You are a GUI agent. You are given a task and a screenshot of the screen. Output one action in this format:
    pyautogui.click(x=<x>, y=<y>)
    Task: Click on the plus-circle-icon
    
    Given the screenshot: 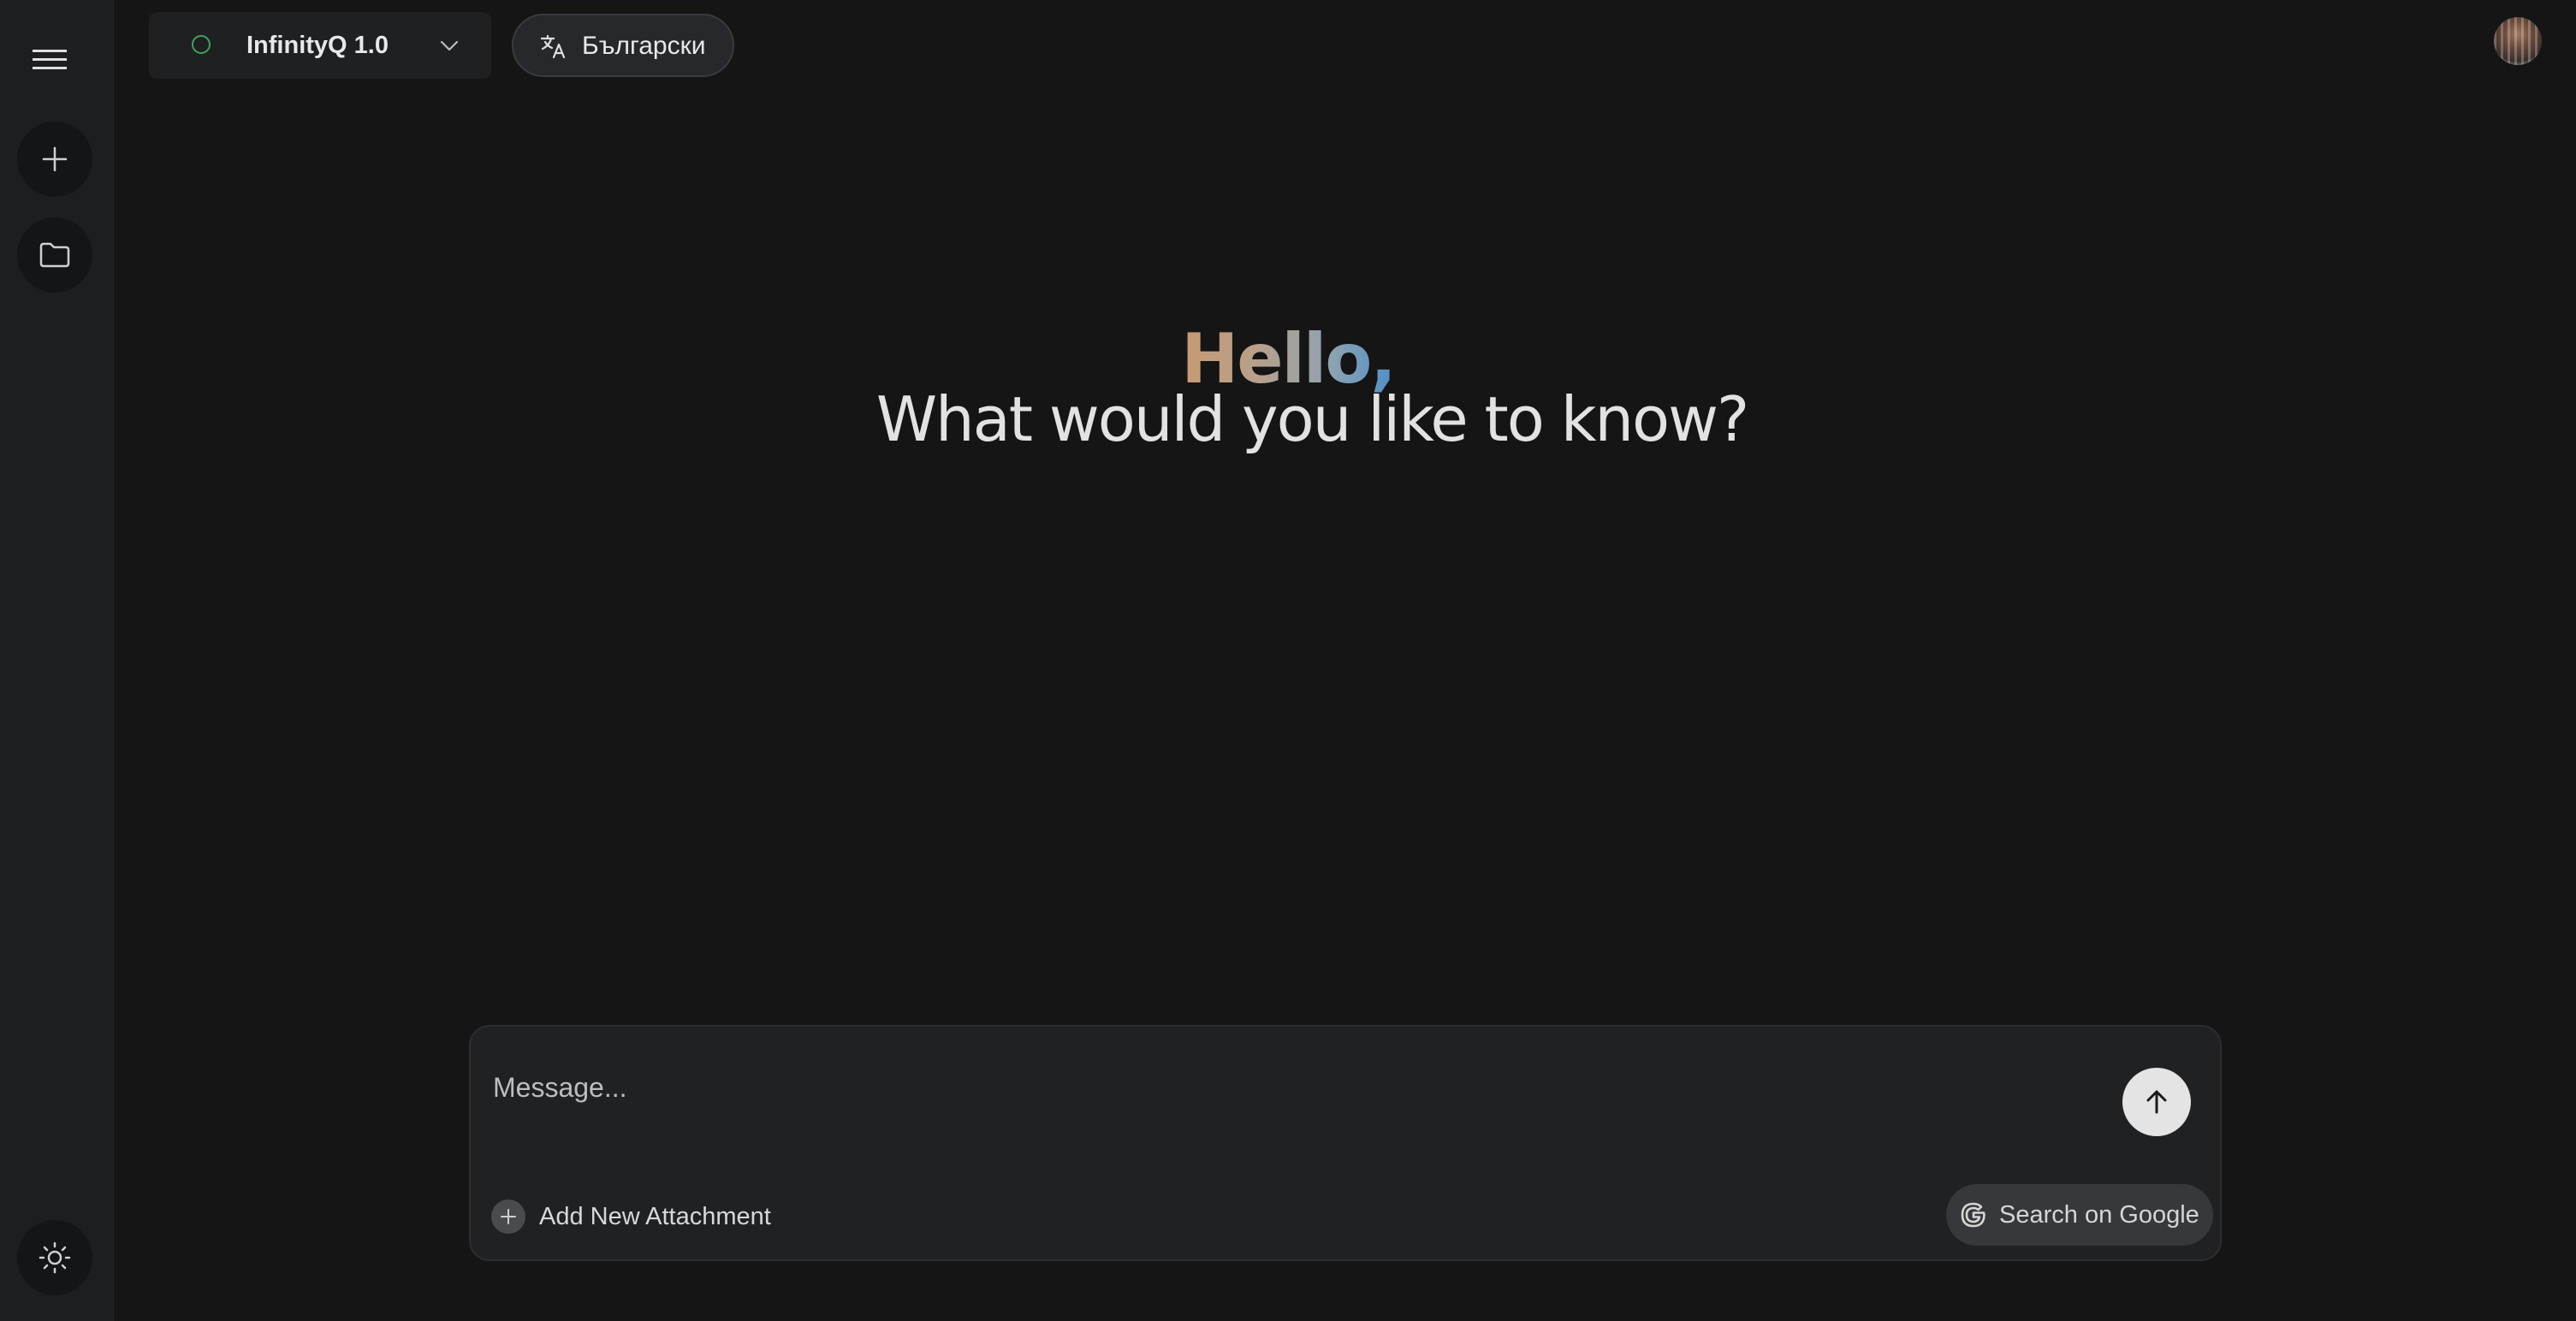 What is the action you would take?
    pyautogui.click(x=508, y=1217)
    